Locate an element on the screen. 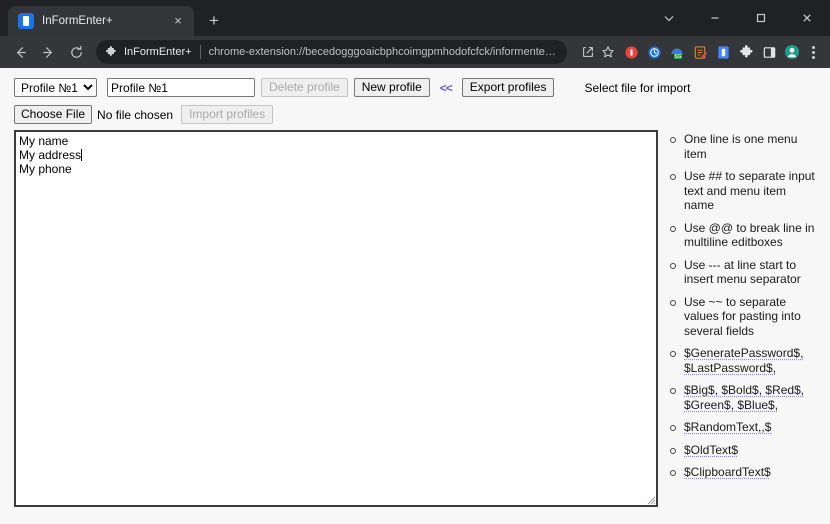 The height and width of the screenshot is (524, 830). puzzle-extensions-icon is located at coordinates (746, 52).